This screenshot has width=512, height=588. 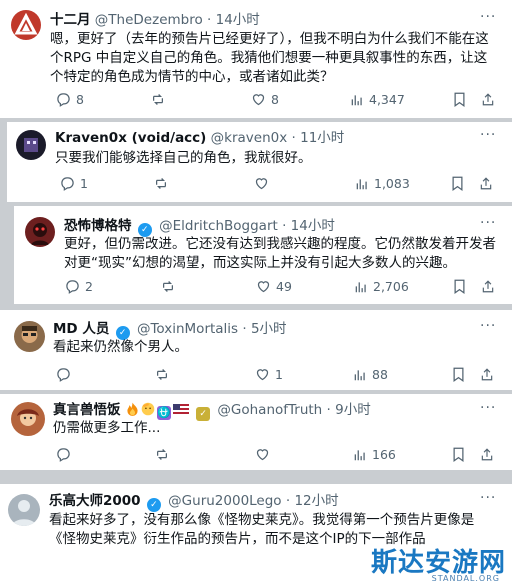 I want to click on views-count: 166, so click(x=384, y=454).